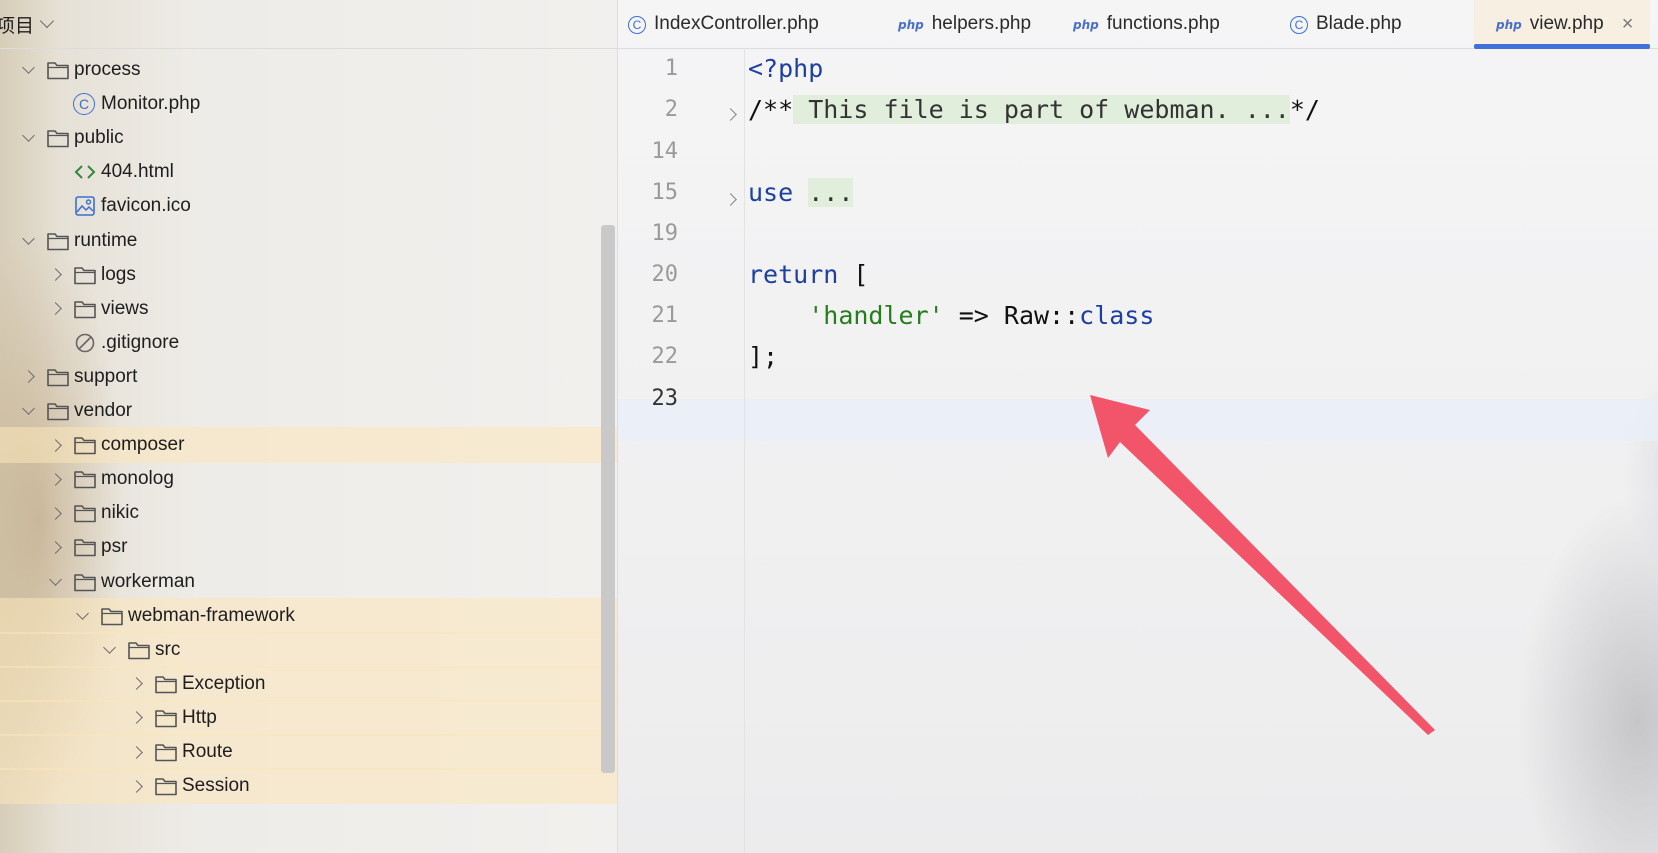 Image resolution: width=1658 pixels, height=853 pixels. I want to click on active-tab-indicator, so click(1562, 46).